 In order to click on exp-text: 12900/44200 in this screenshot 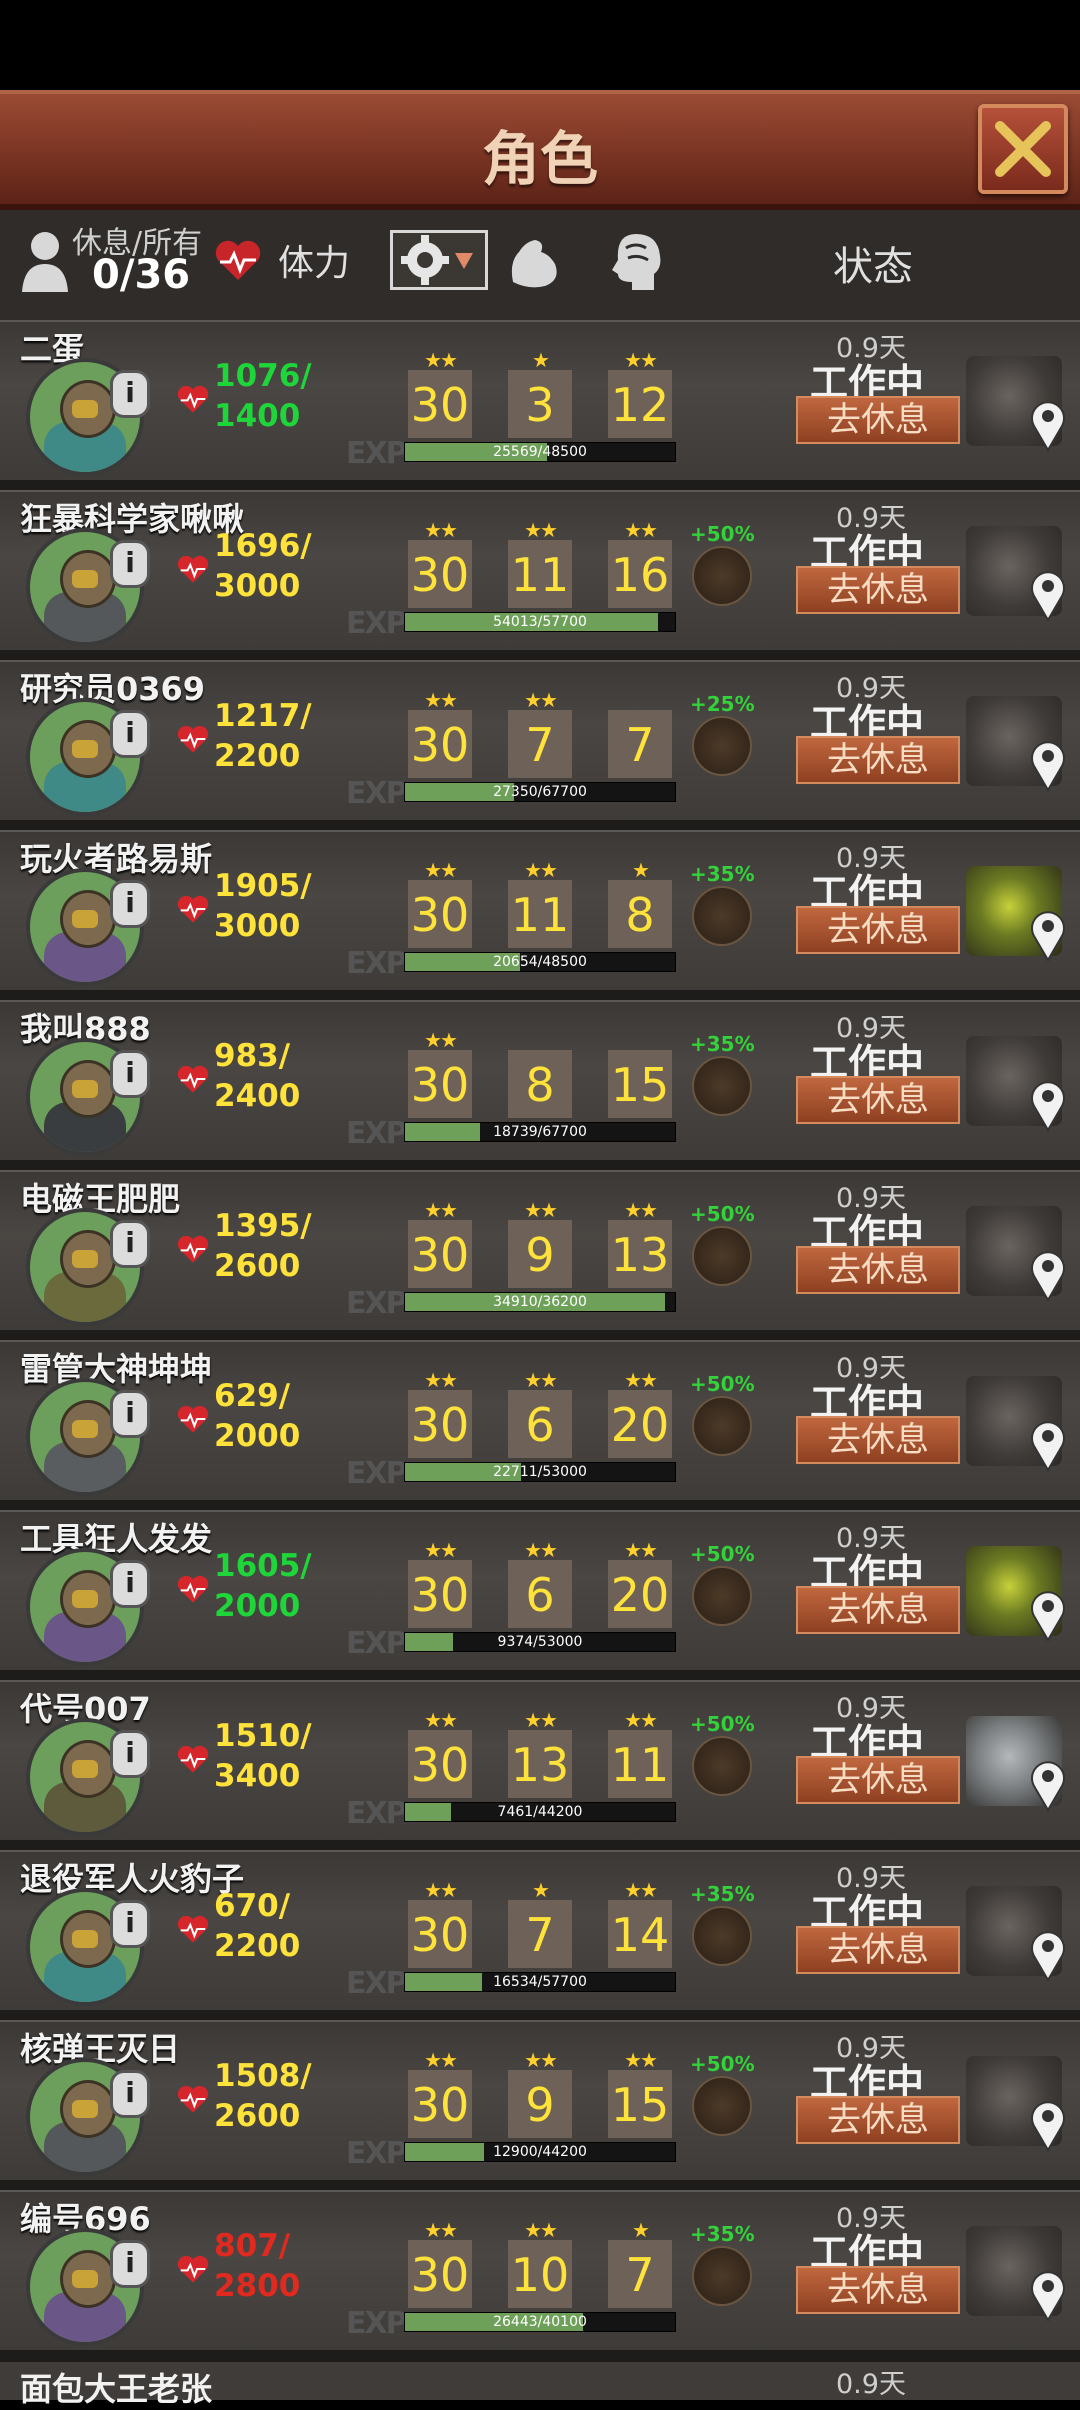, I will do `click(540, 2152)`.